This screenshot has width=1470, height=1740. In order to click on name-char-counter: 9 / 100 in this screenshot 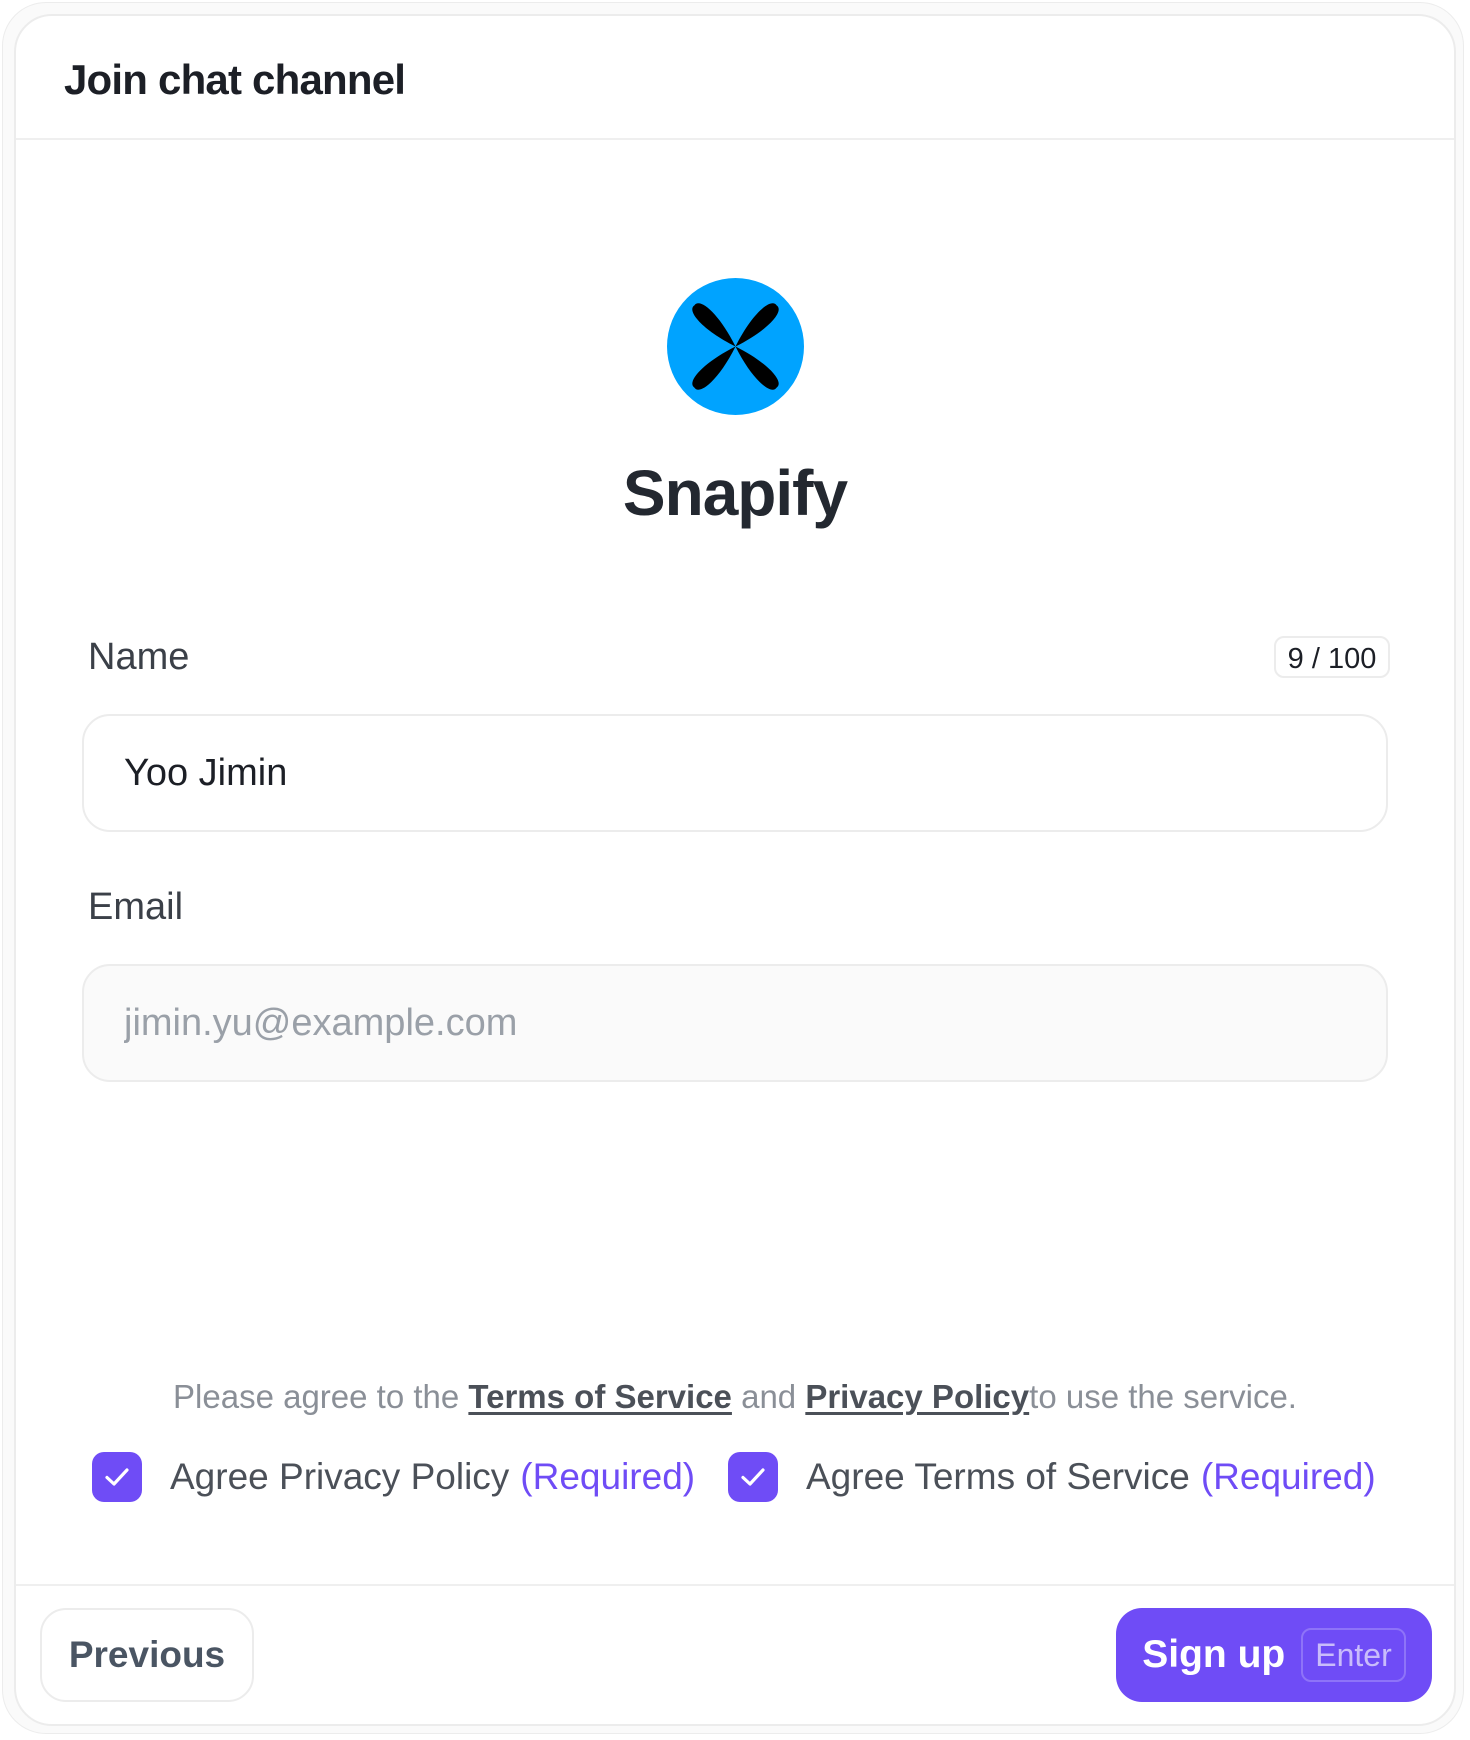, I will do `click(1332, 657)`.